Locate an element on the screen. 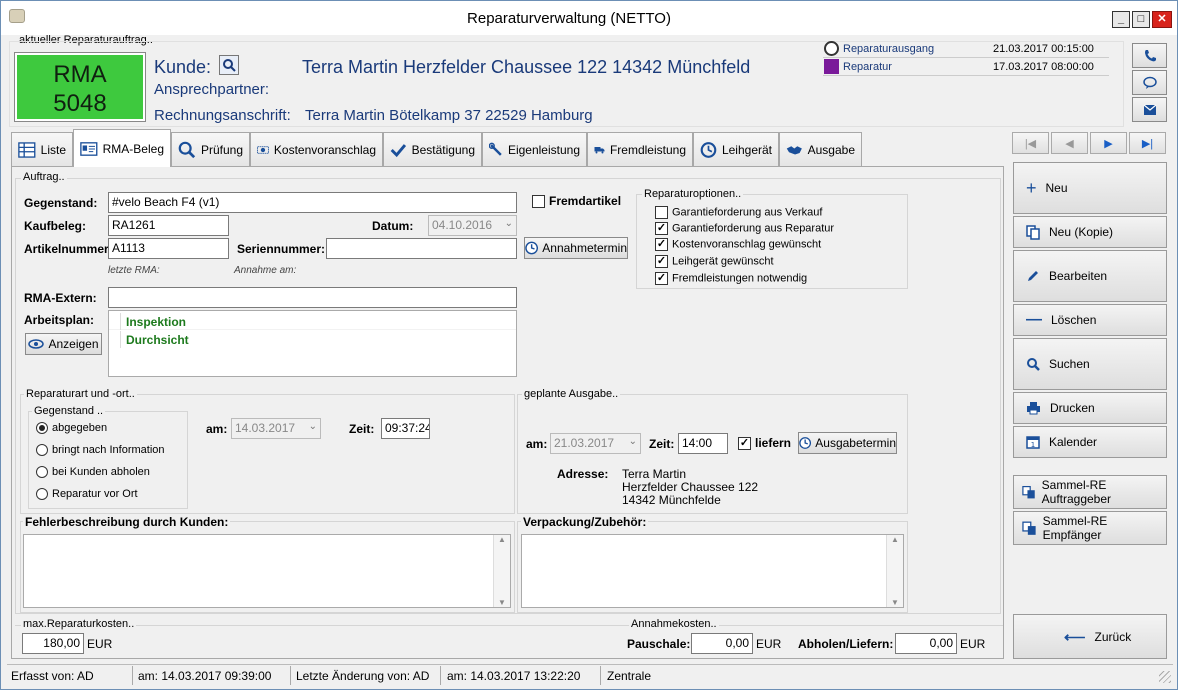  phone-icon is located at coordinates (1150, 55).